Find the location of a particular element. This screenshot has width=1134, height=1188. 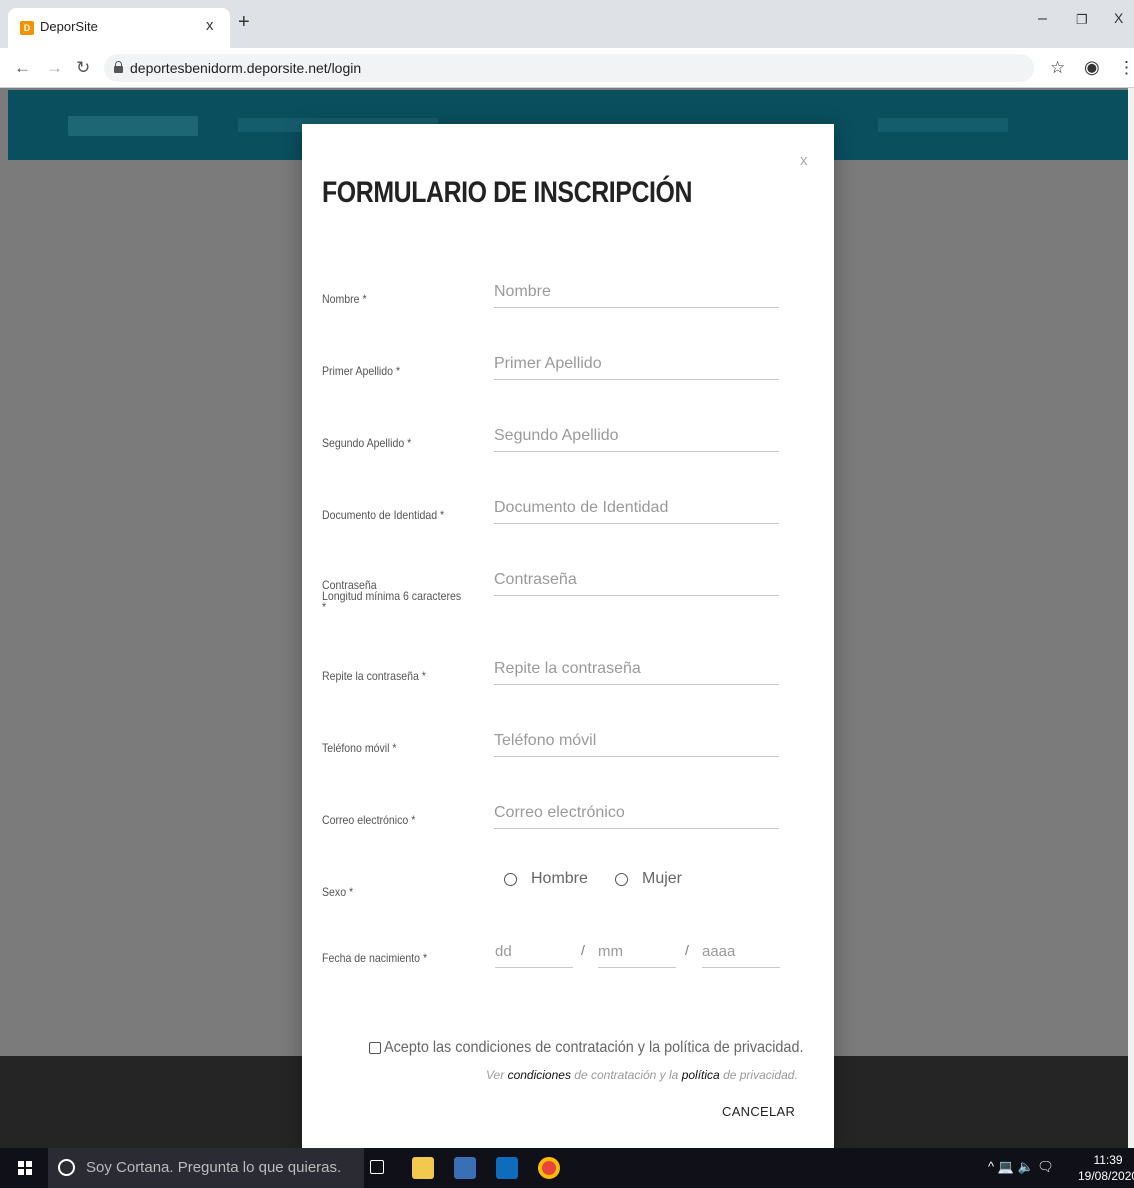

accept-checkbox is located at coordinates (375, 1048).